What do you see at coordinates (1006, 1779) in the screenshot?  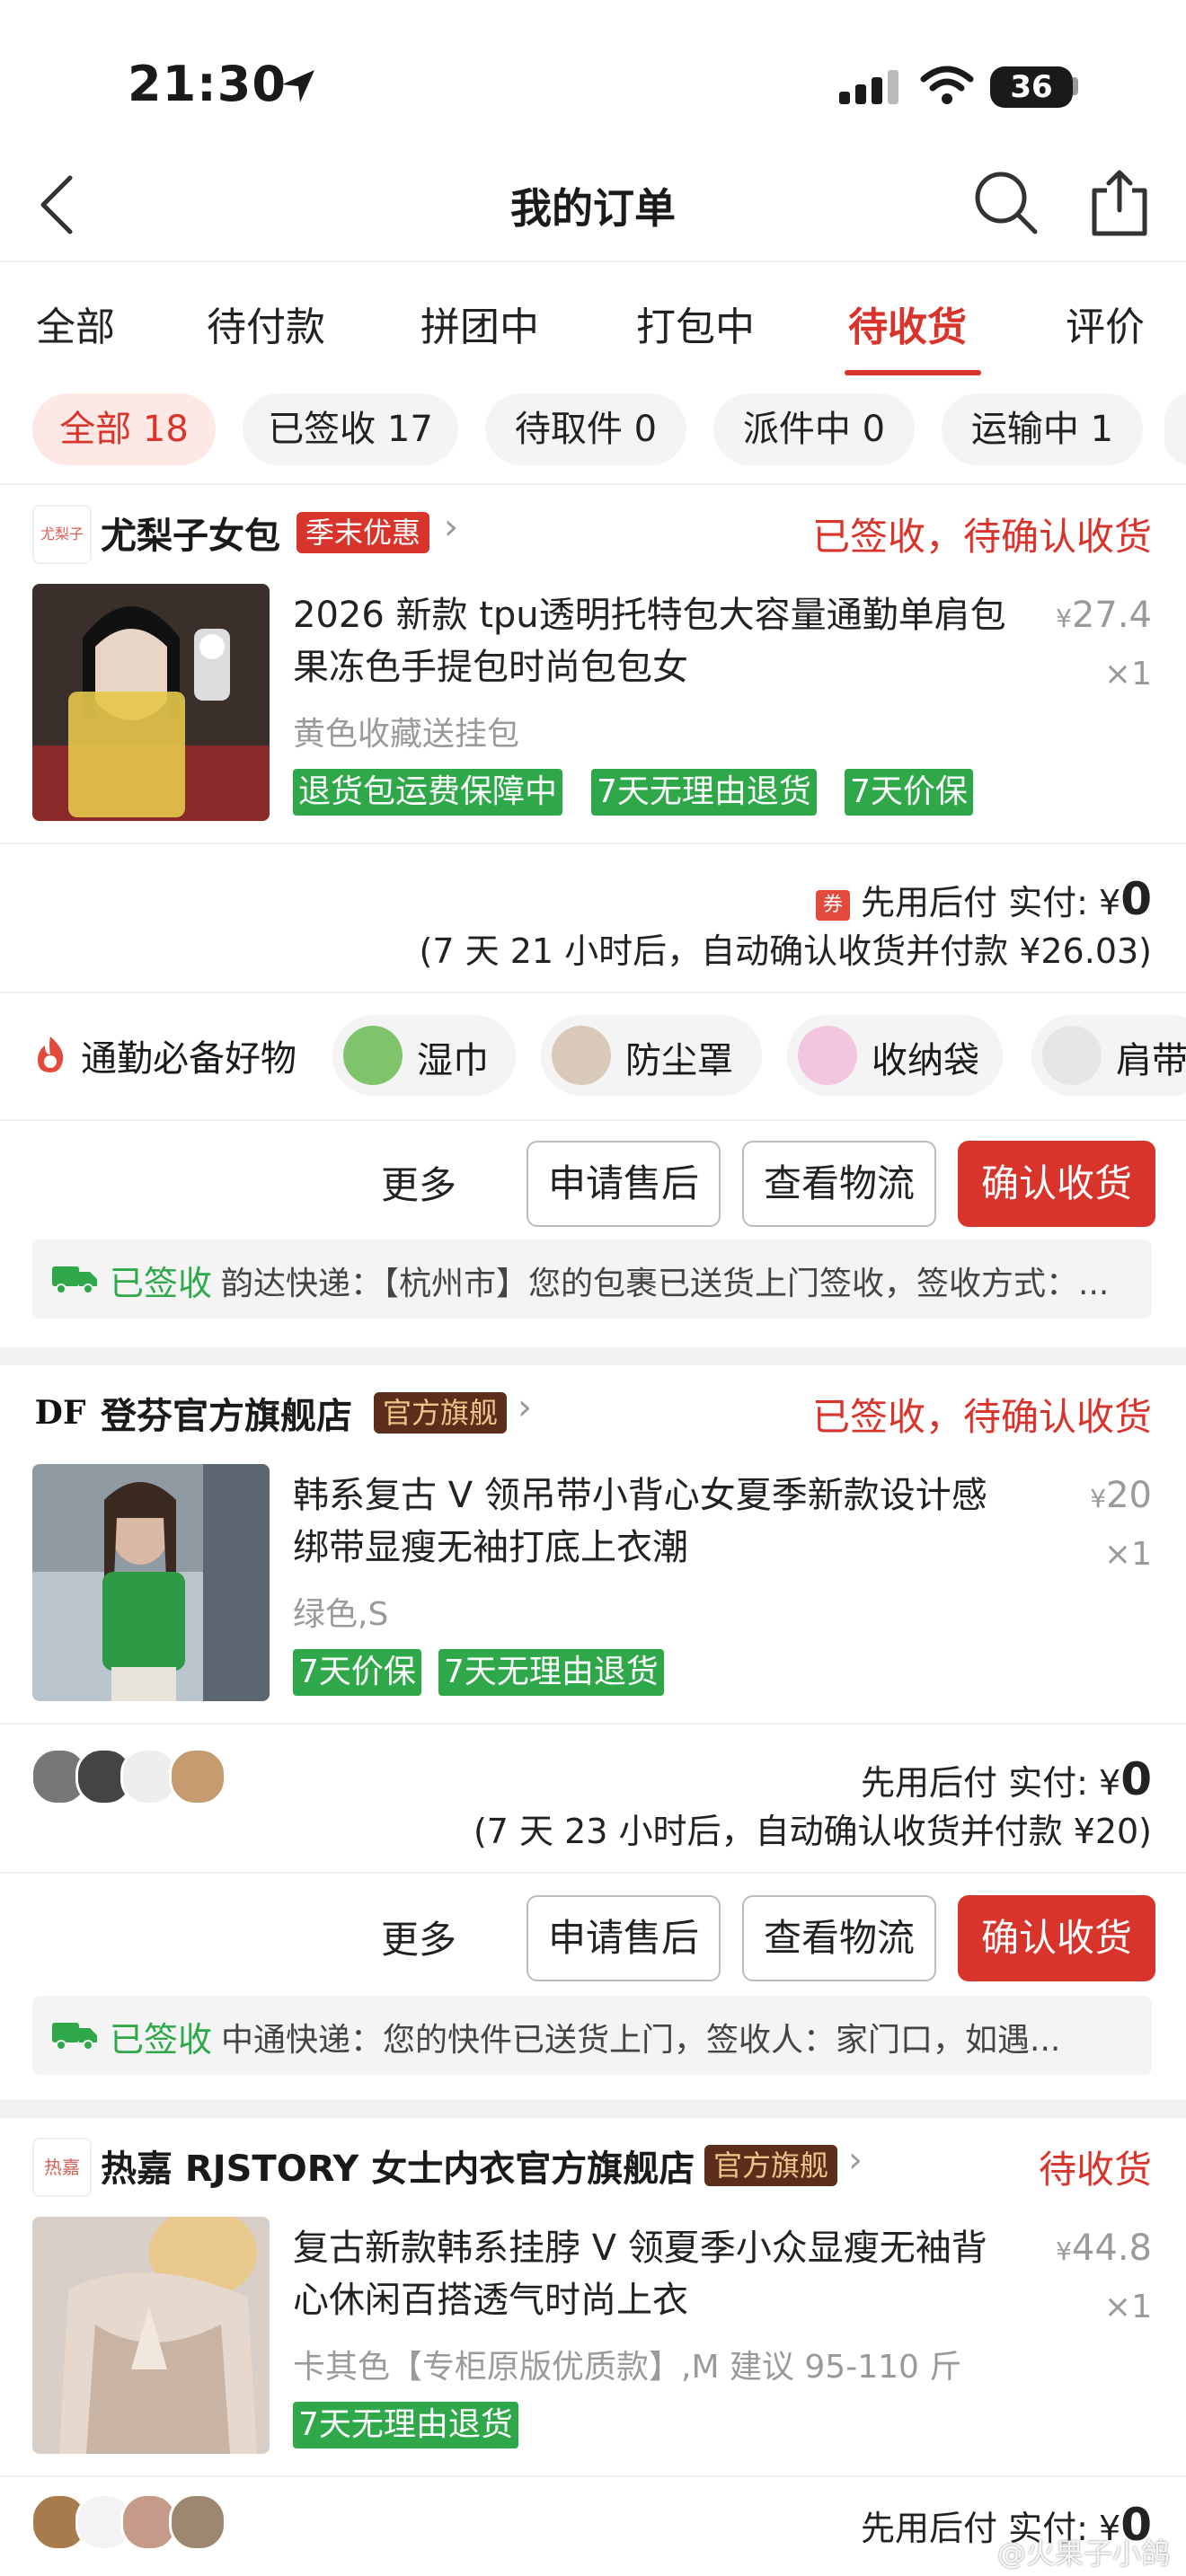 I see `payment-summary: 先用后付 实付: ¥0` at bounding box center [1006, 1779].